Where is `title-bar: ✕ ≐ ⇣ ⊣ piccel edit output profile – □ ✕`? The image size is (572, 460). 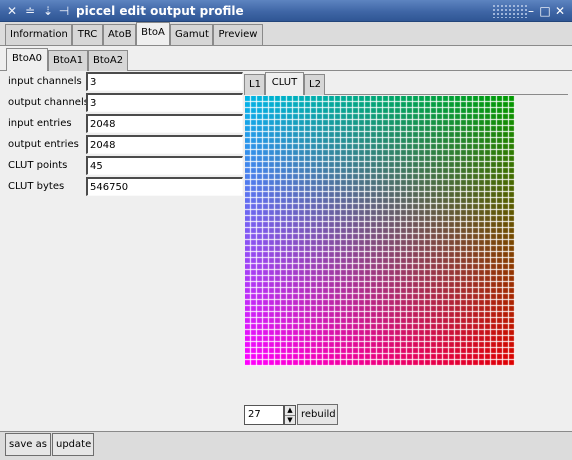 title-bar: ✕ ≐ ⇣ ⊣ piccel edit output profile – □ ✕ is located at coordinates (286, 11).